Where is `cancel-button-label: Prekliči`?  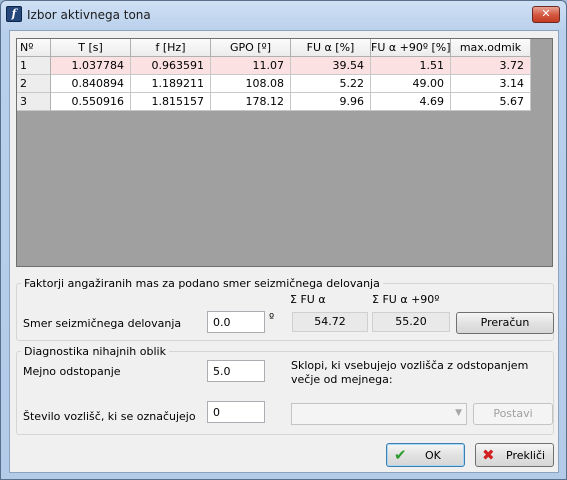 cancel-button-label: Prekliči is located at coordinates (526, 455).